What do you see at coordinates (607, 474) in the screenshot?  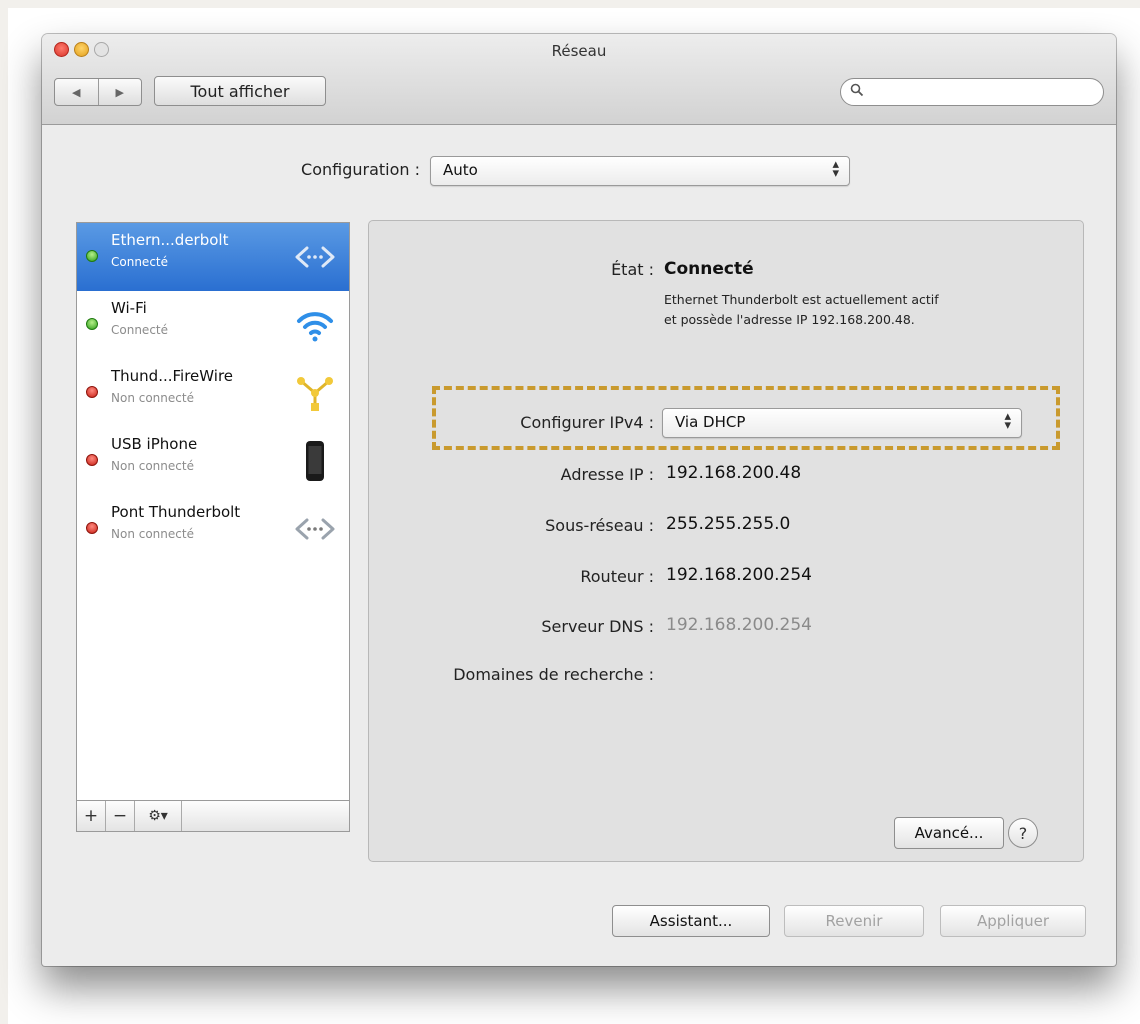 I see `ip-address-label: Adresse IP :` at bounding box center [607, 474].